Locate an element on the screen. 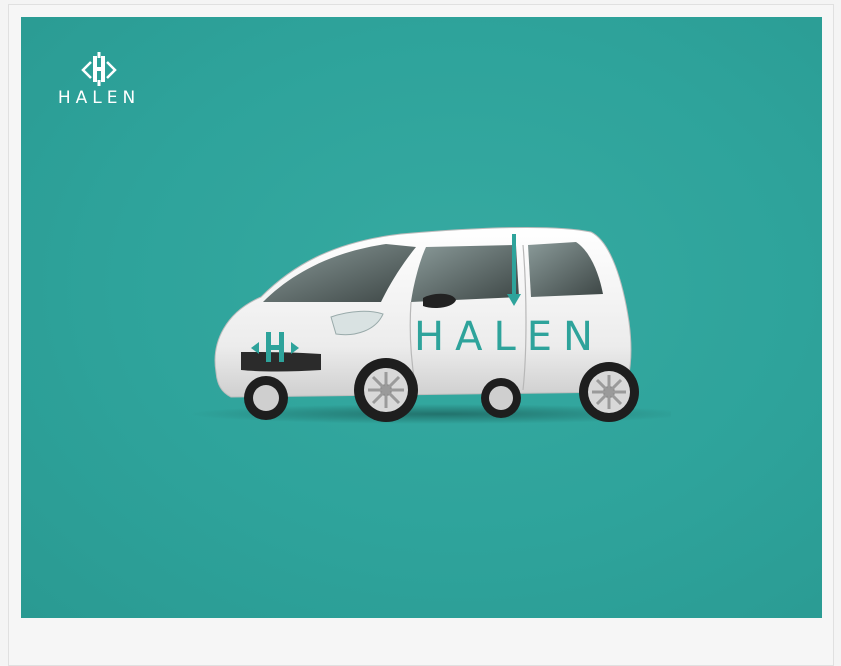  far-rear-wheel is located at coordinates (501, 398).